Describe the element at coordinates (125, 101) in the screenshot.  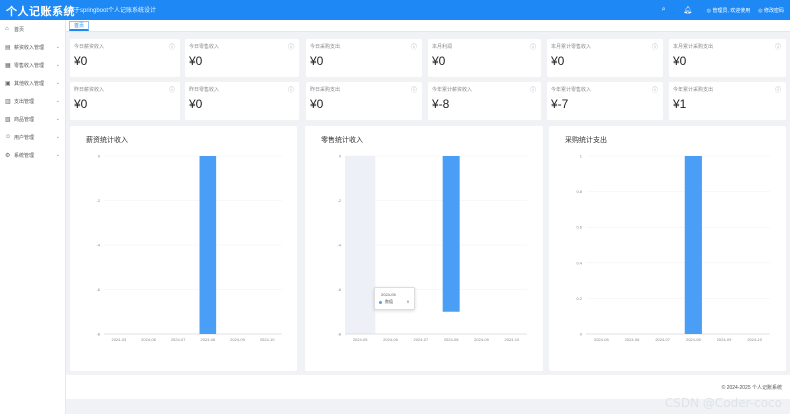
I see `stat-card: 昨日薪资收入 ¥0 ⓘ` at that location.